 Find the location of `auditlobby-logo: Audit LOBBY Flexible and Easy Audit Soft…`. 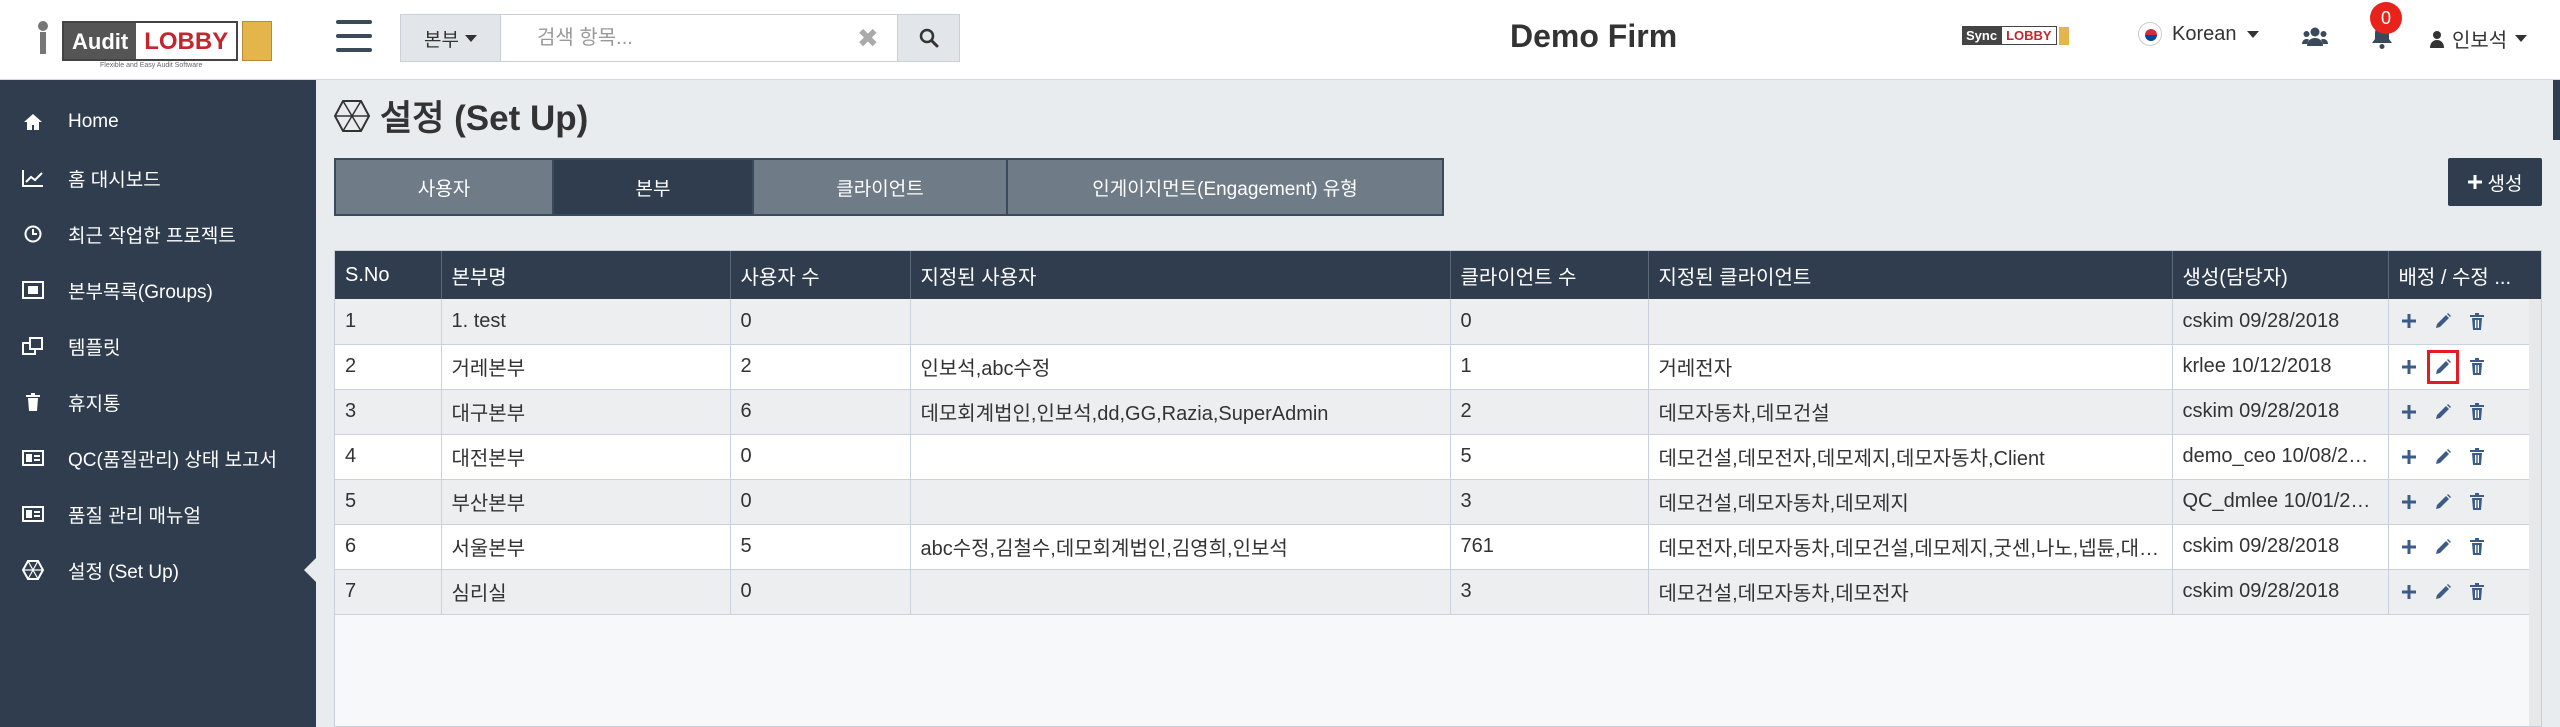

auditlobby-logo: Audit LOBBY Flexible and Easy Audit Soft… is located at coordinates (151, 41).